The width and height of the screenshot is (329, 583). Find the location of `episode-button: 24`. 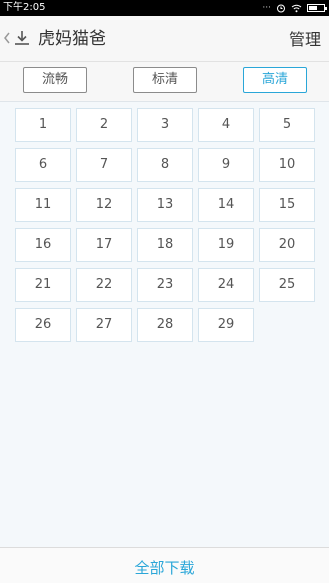

episode-button: 24 is located at coordinates (226, 285).